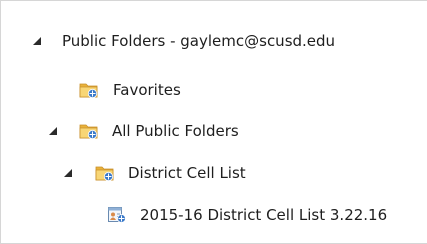 This screenshot has height=244, width=427. Describe the element at coordinates (264, 215) in the screenshot. I see `tree-item-label: 2015-16 District Cell List 3.22.16` at that location.